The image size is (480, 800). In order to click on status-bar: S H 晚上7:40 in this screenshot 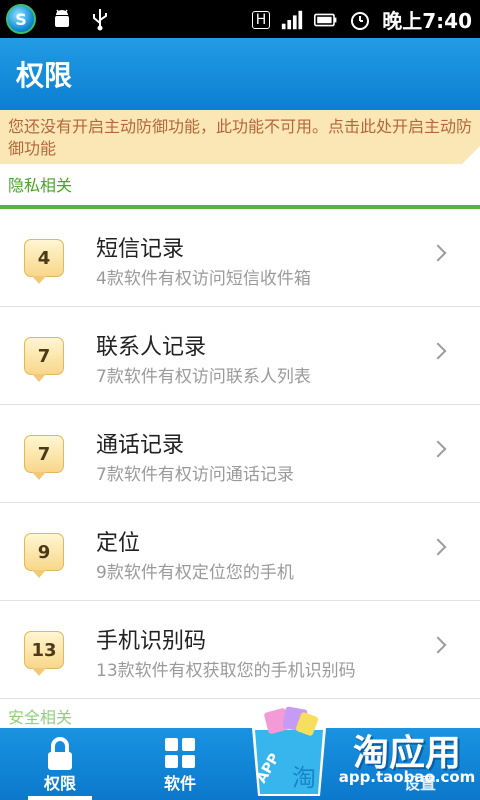, I will do `click(240, 19)`.